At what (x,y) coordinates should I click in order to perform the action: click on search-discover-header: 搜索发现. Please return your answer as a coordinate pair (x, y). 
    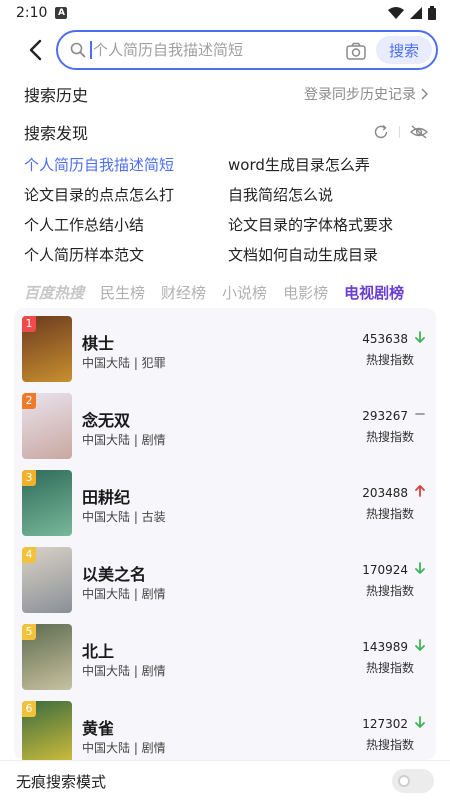
    Looking at the image, I should click on (226, 132).